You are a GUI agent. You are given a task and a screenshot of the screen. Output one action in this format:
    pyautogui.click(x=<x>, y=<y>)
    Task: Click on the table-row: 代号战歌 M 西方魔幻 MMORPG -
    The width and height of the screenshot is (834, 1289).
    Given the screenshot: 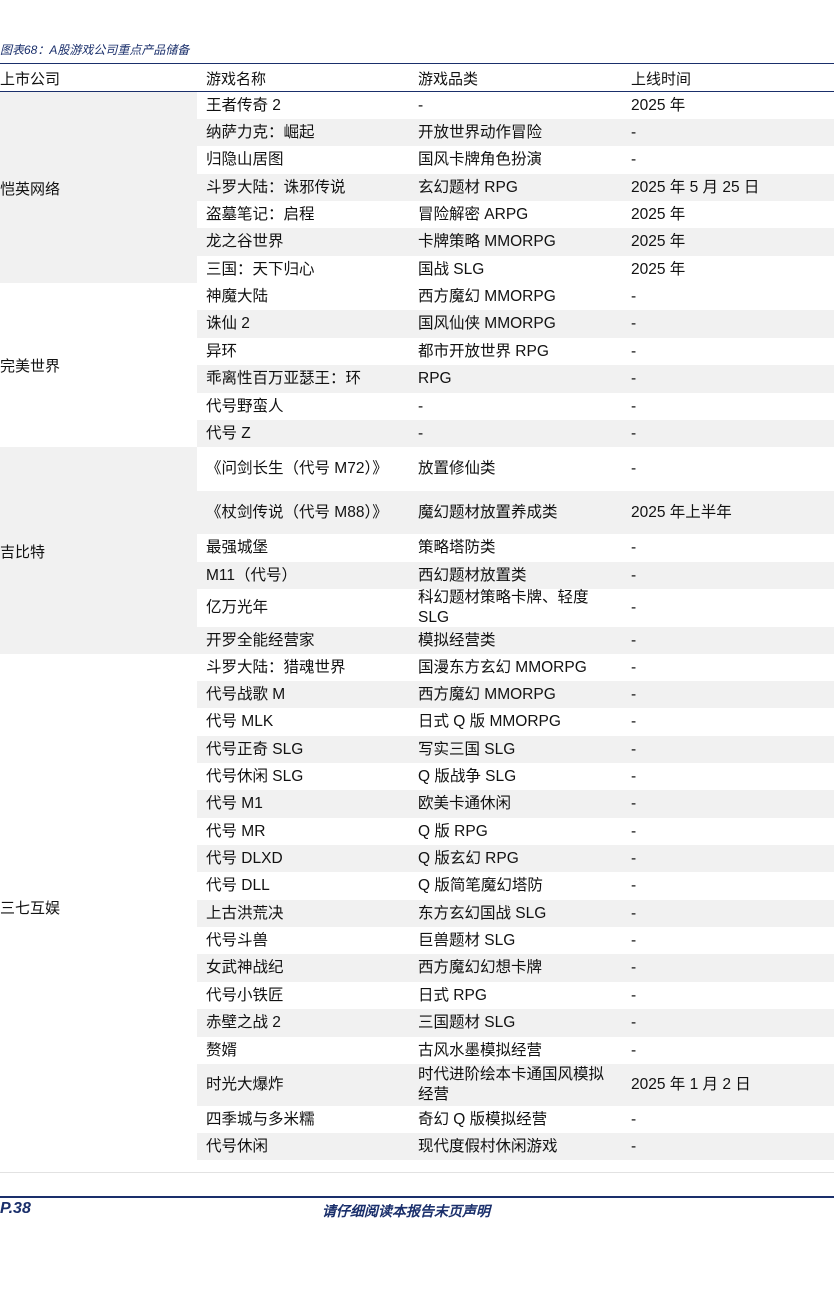 What is the action you would take?
    pyautogui.click(x=515, y=694)
    